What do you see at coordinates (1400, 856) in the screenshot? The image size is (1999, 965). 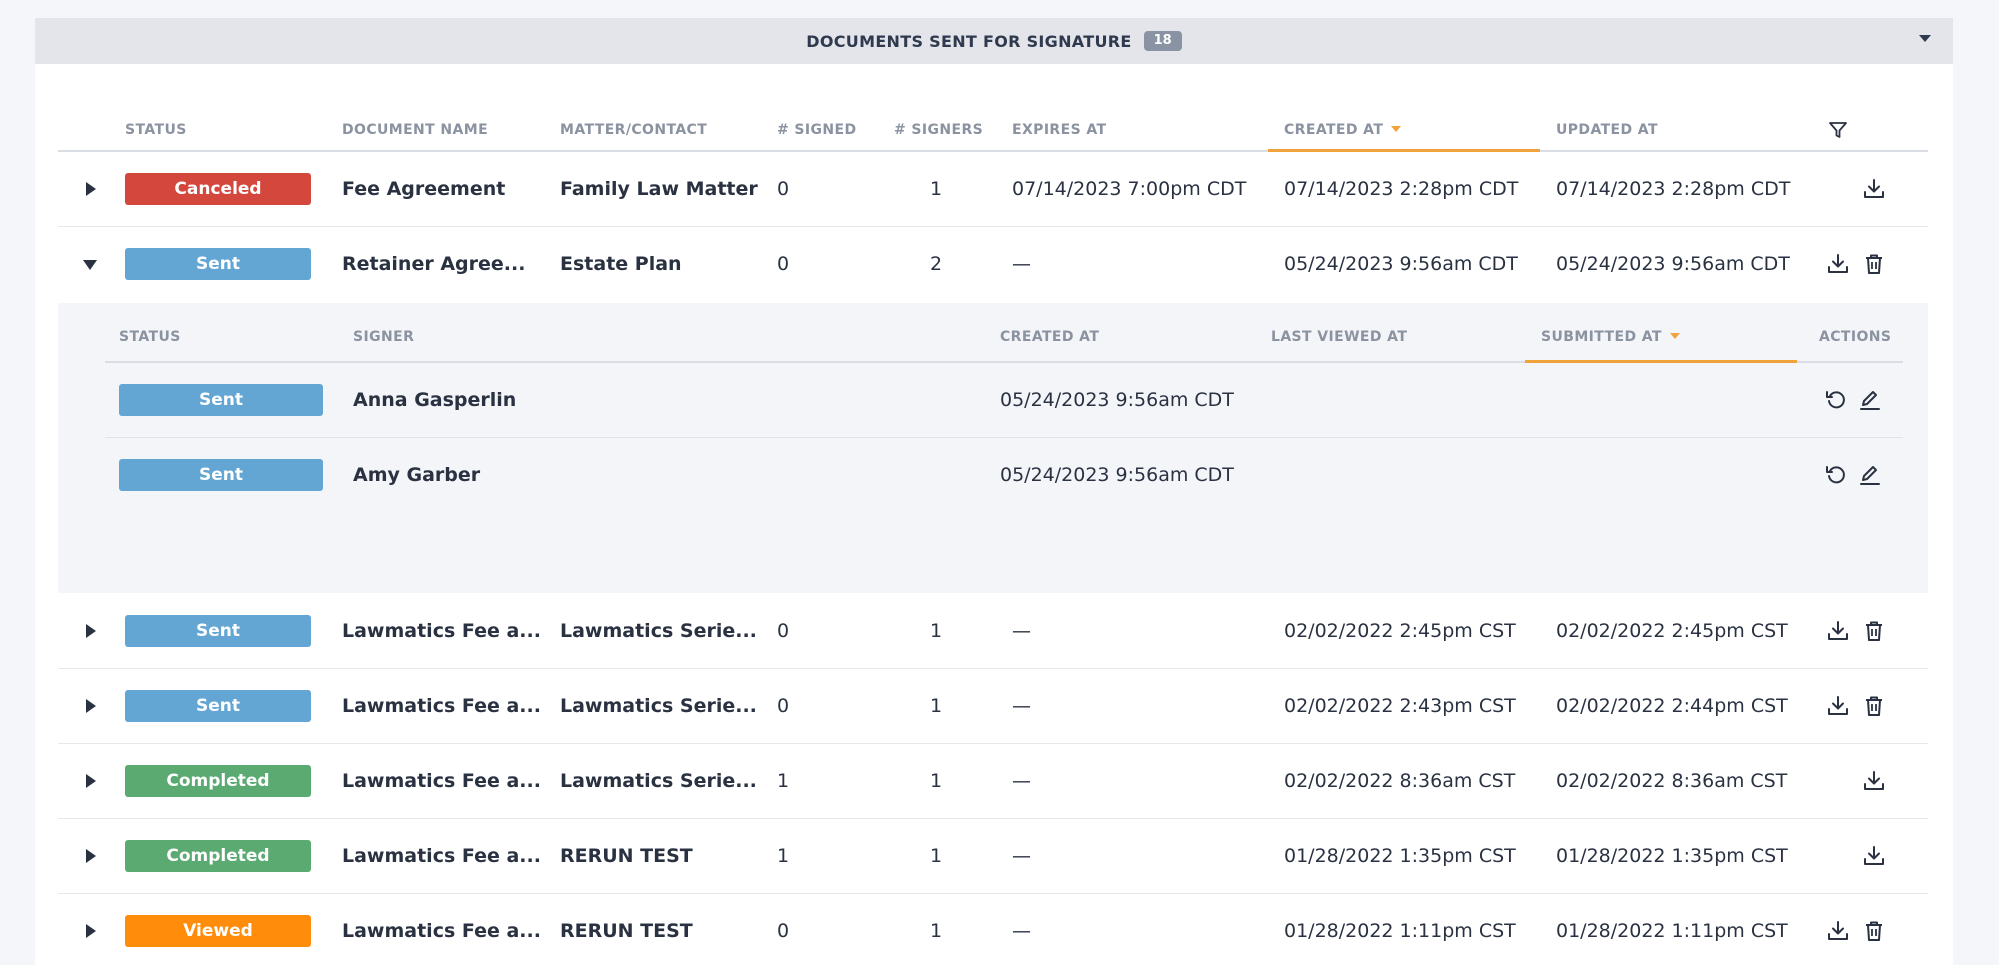 I see `created-at: 01/28/2022 1:35pm CST` at bounding box center [1400, 856].